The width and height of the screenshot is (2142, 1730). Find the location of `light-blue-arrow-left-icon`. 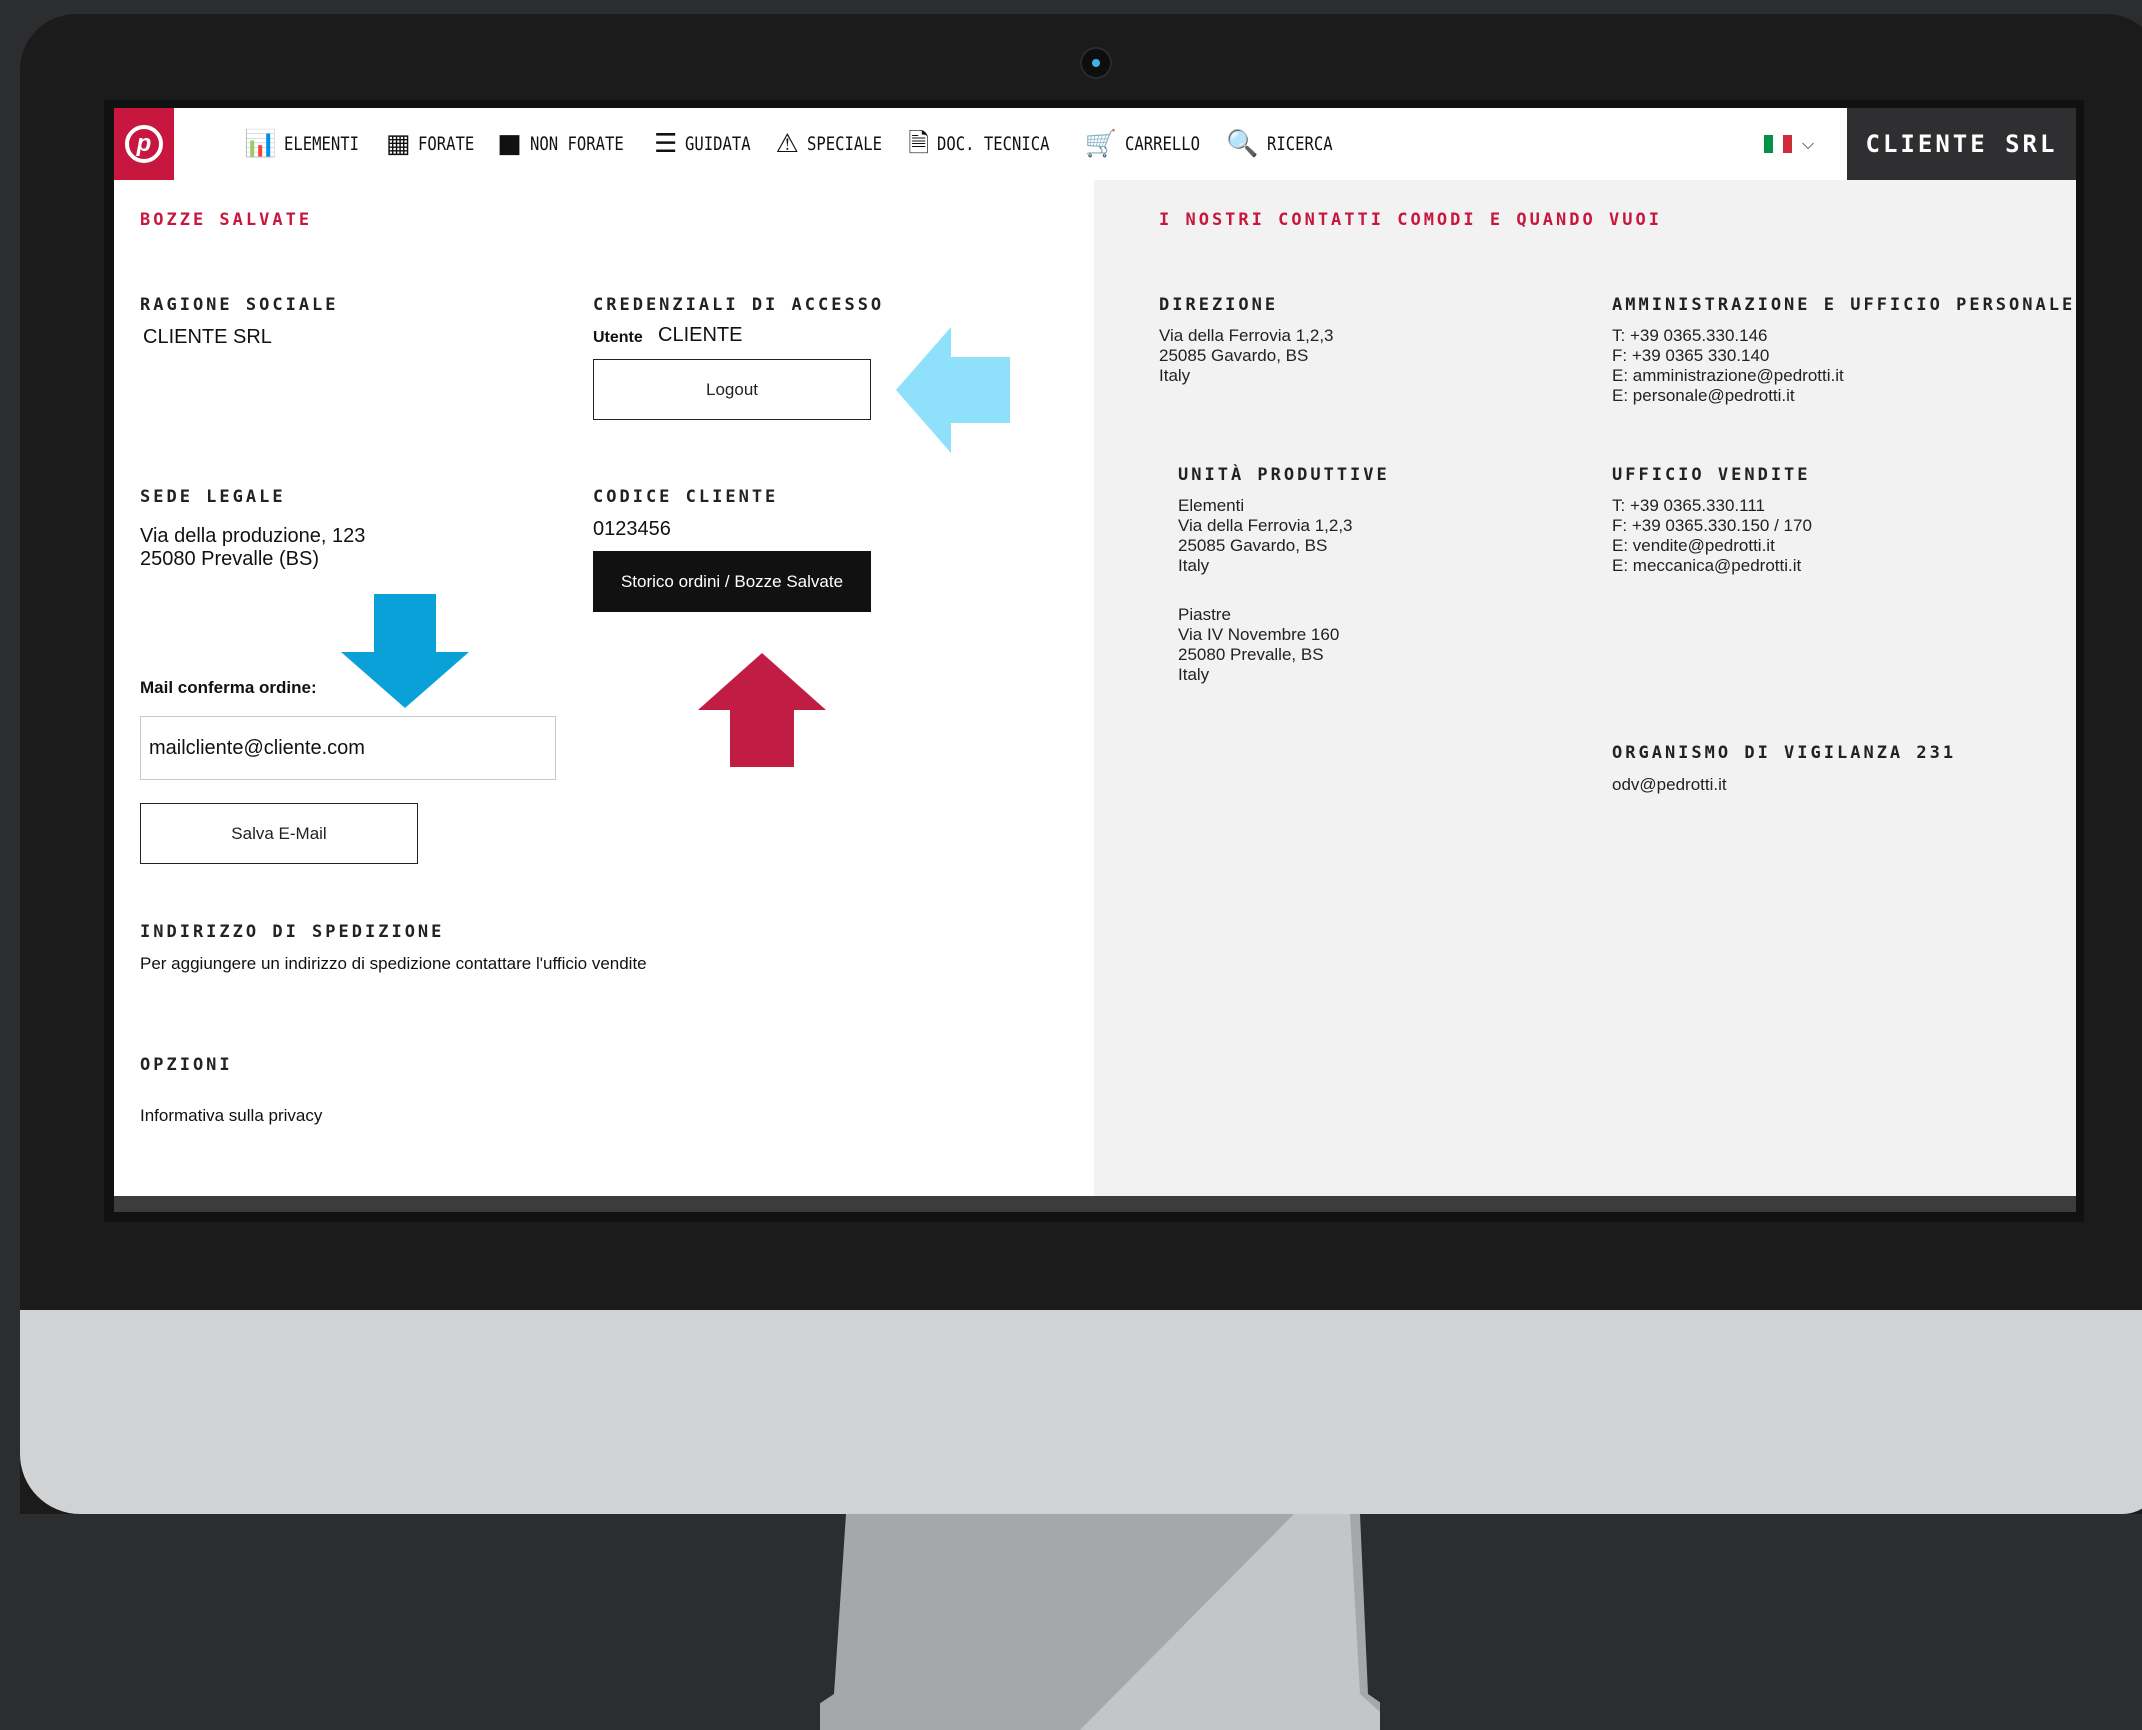

light-blue-arrow-left-icon is located at coordinates (953, 390).